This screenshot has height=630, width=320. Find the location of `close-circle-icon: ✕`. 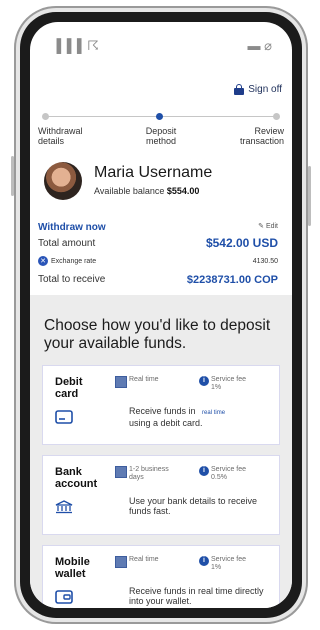

close-circle-icon: ✕ is located at coordinates (43, 261).